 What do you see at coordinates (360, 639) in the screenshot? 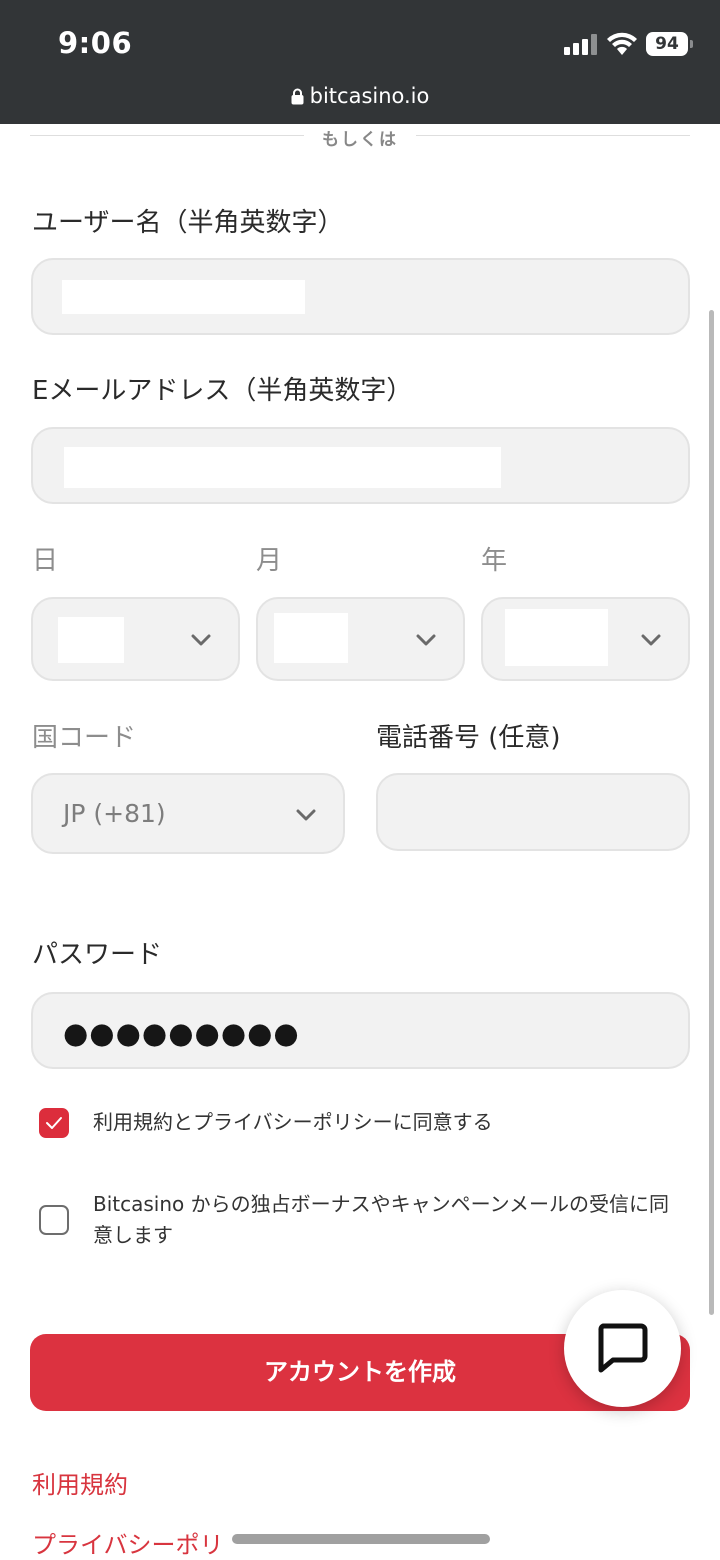
I see `month-select` at bounding box center [360, 639].